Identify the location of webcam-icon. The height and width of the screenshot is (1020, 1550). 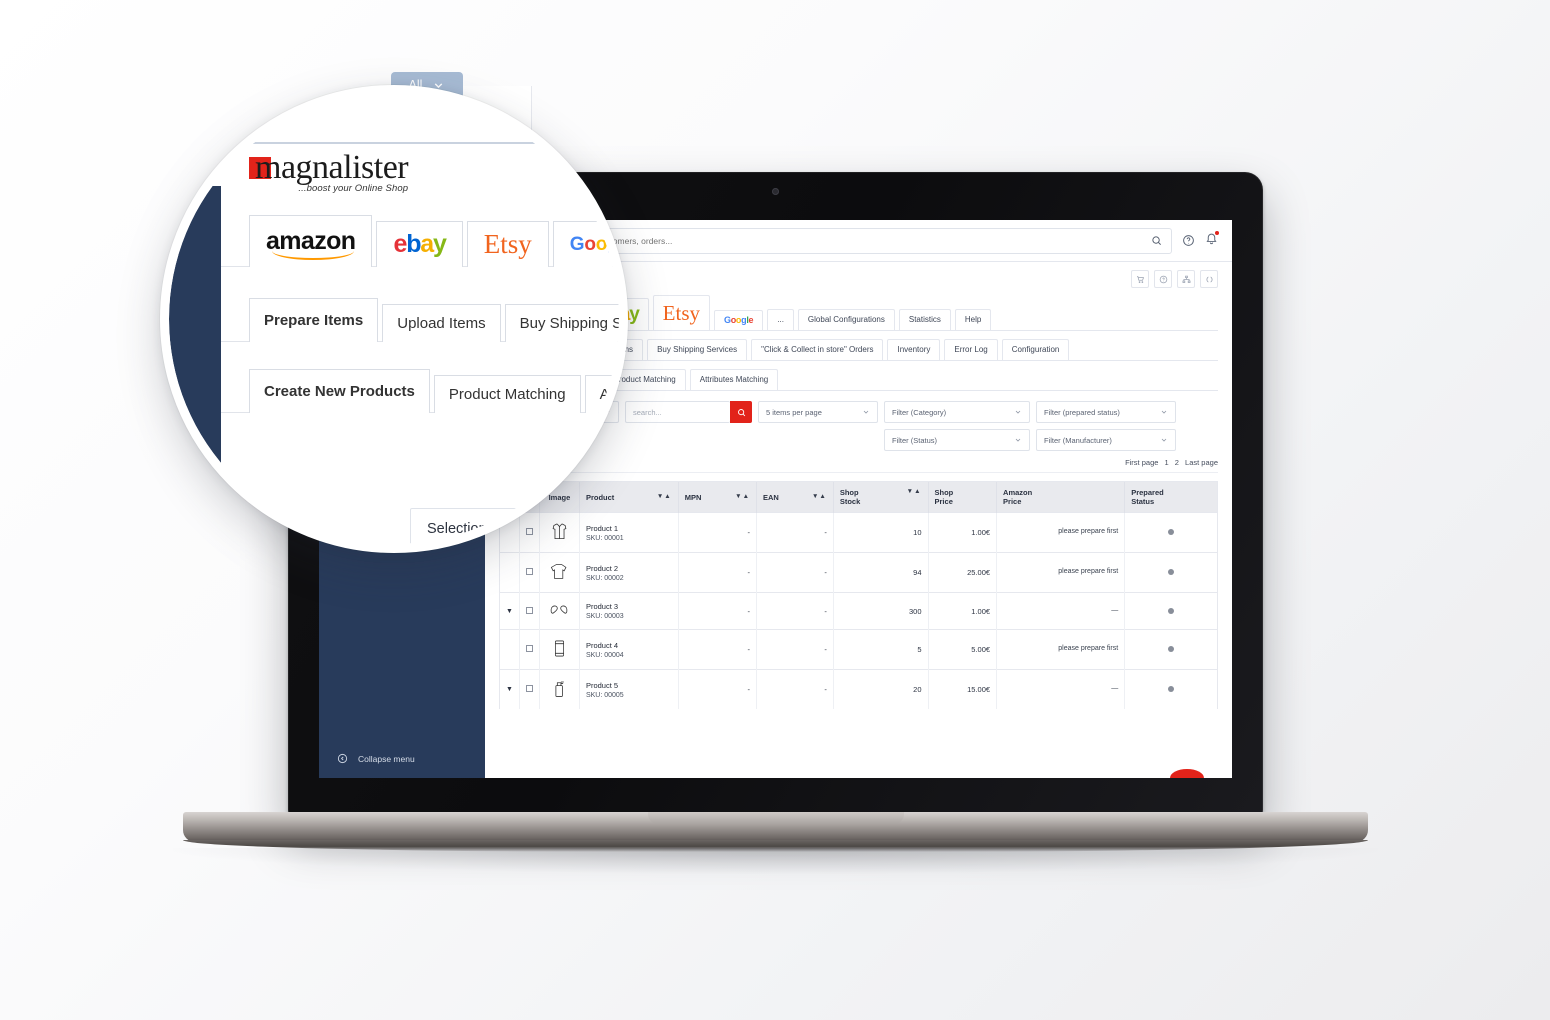
(775, 191).